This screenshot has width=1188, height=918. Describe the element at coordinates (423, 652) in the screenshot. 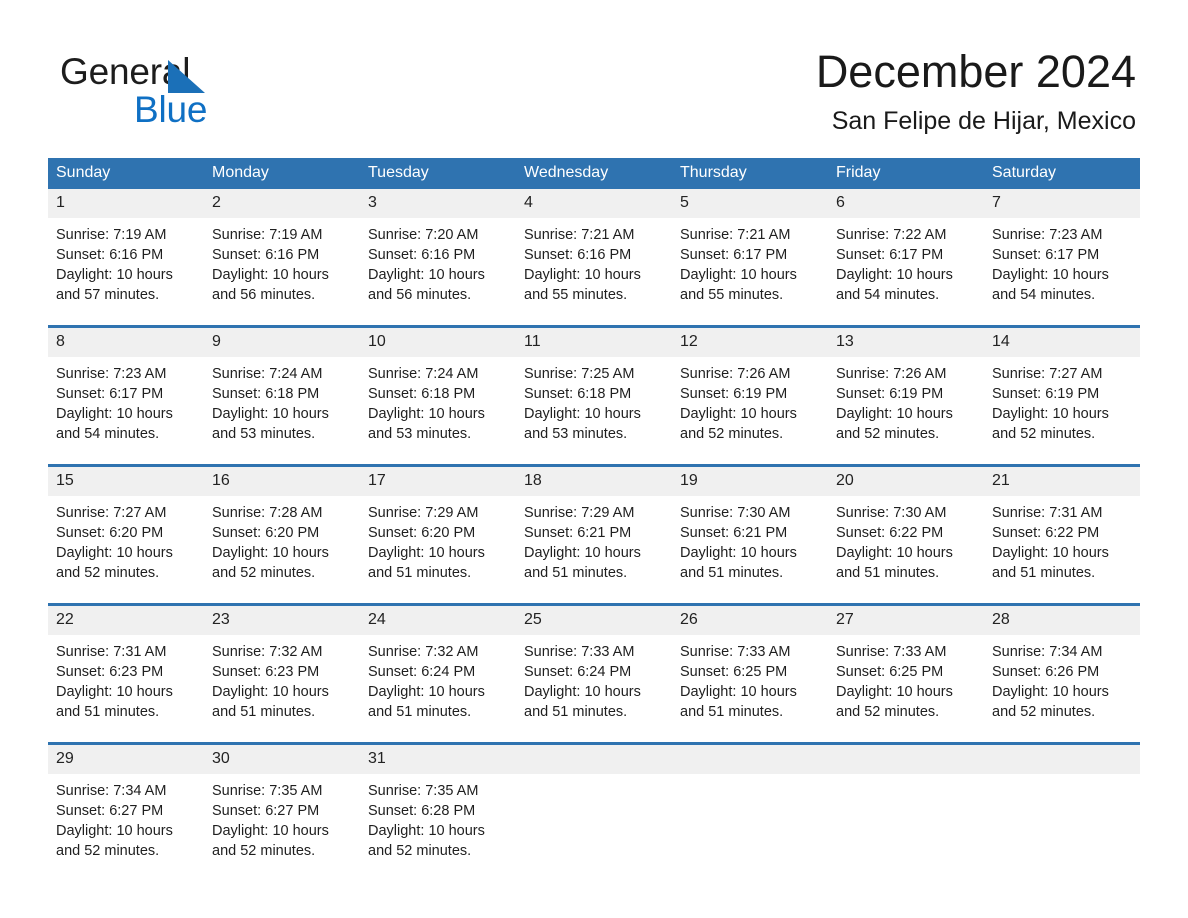

I see `sunrise-text: Sunrise: 7:32 AM` at that location.